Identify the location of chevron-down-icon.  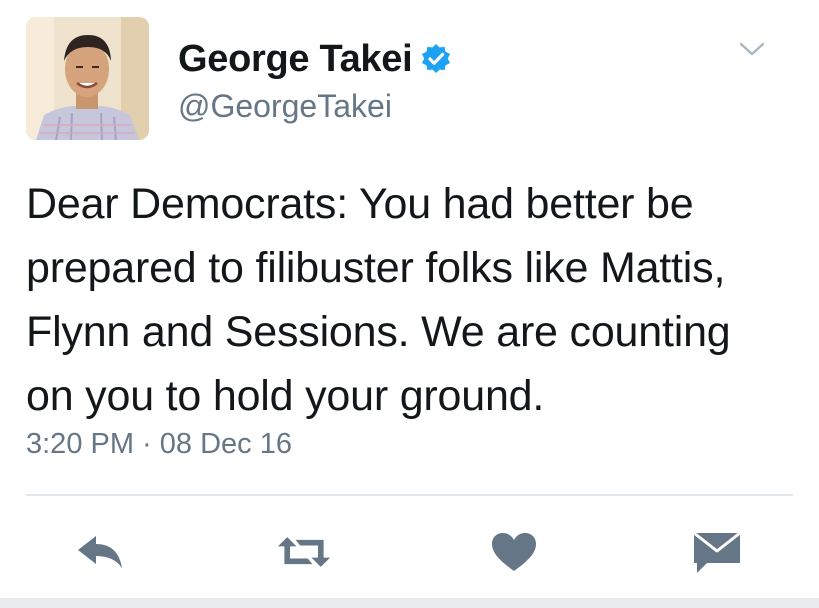
(752, 49).